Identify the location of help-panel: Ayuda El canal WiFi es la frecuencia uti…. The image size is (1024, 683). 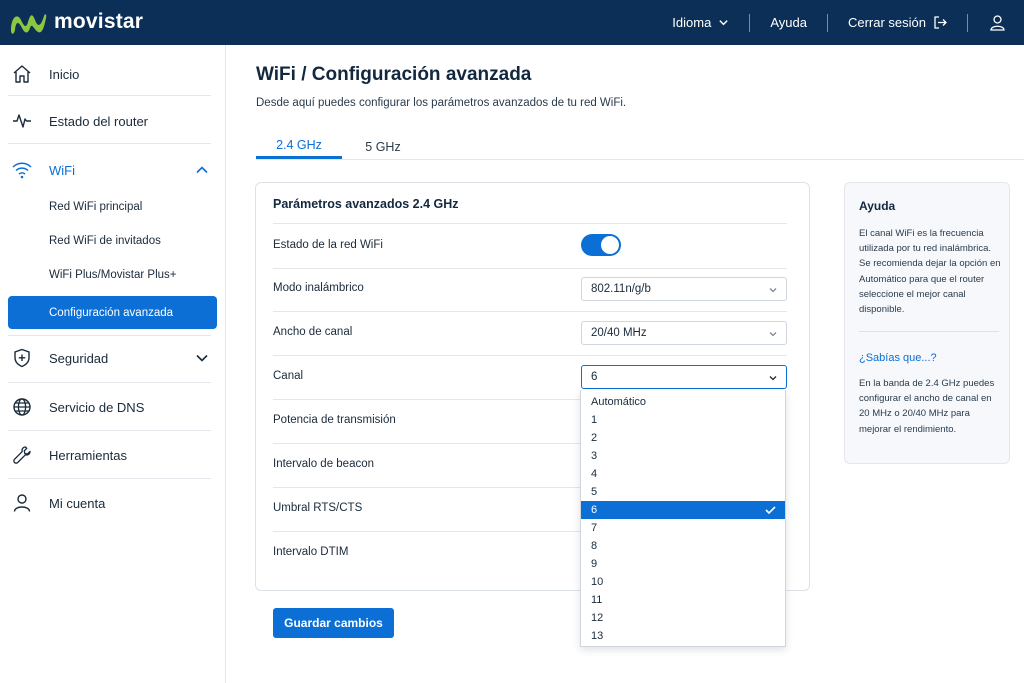
(927, 323).